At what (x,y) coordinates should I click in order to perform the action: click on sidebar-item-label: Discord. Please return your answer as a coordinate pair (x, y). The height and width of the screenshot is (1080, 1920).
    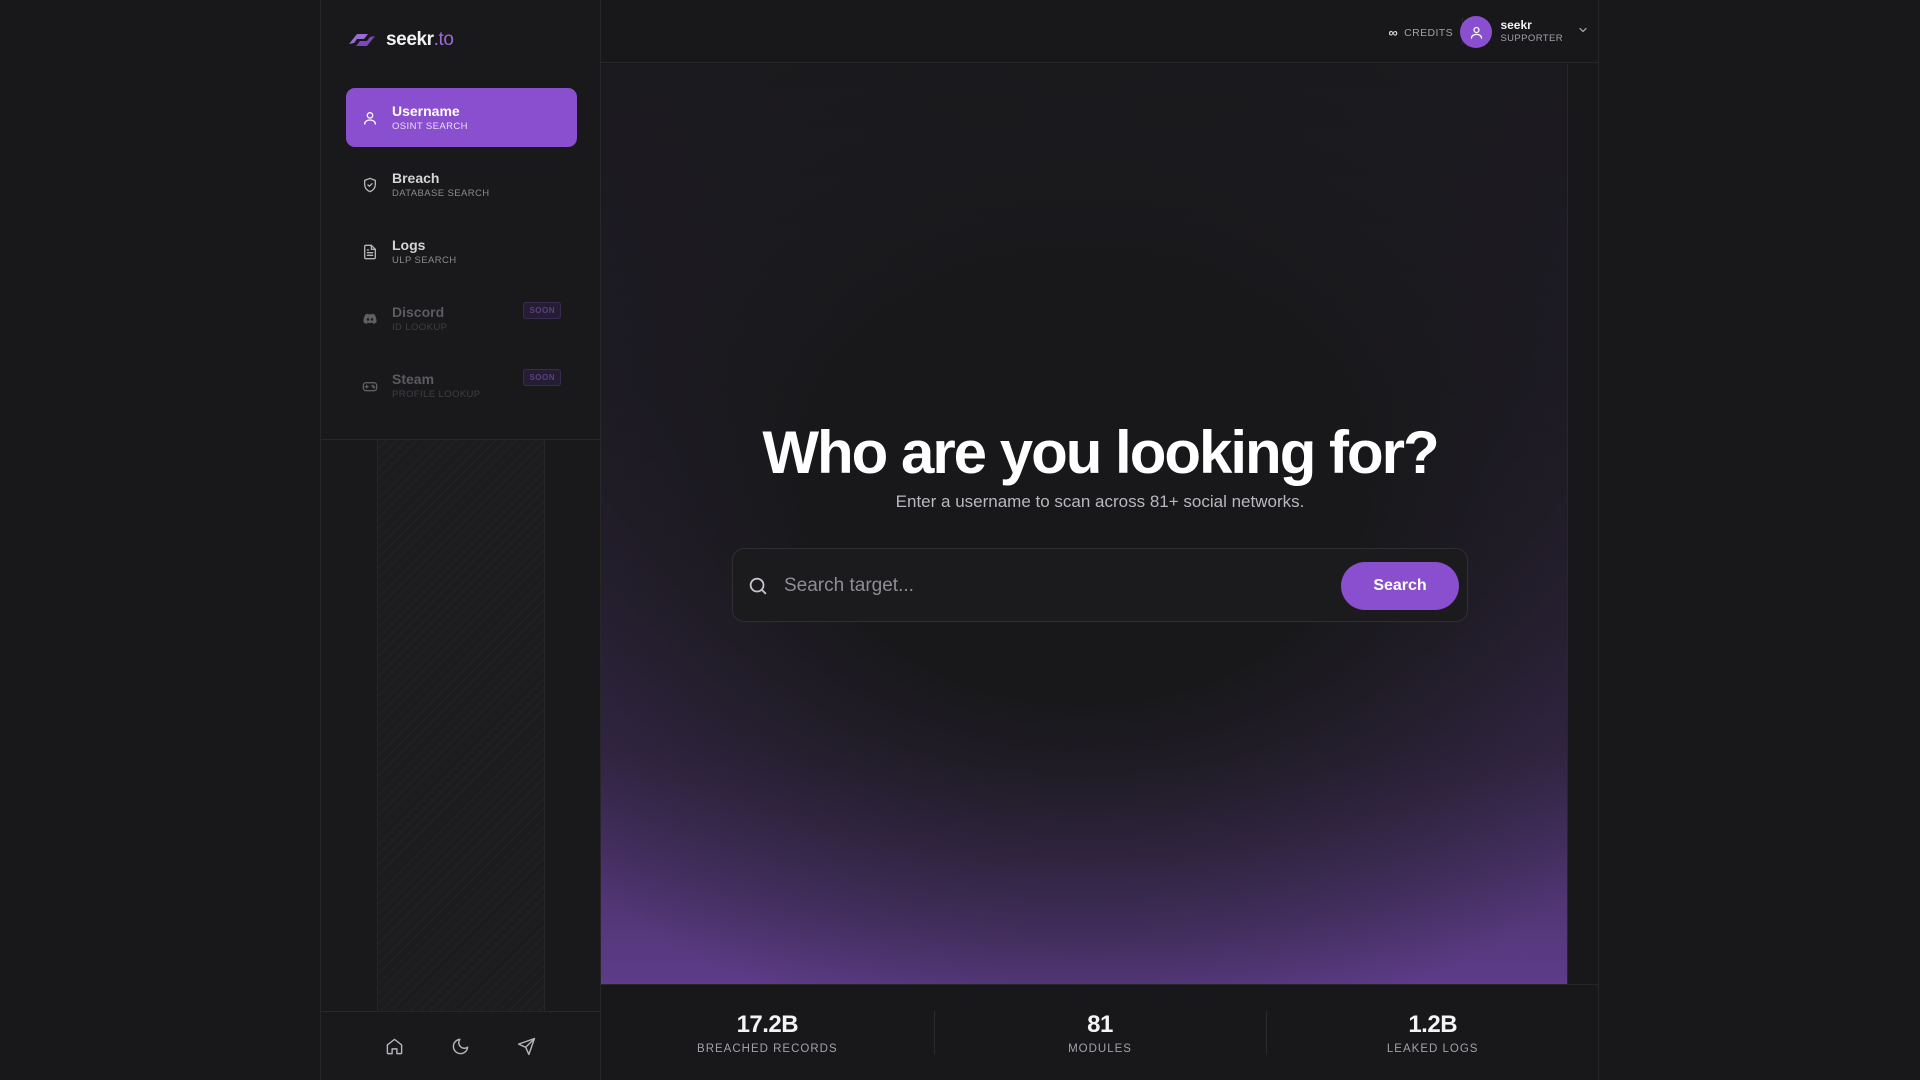
    Looking at the image, I should click on (418, 311).